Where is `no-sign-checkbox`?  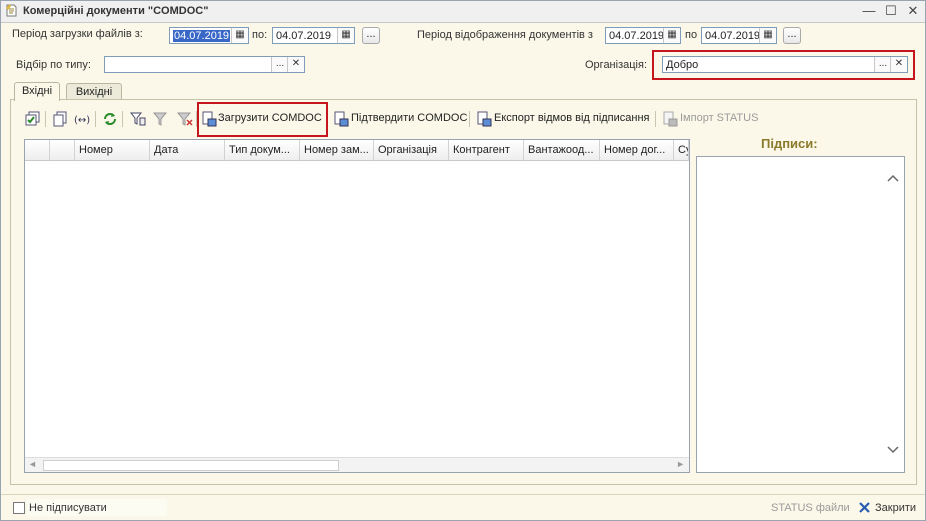
no-sign-checkbox is located at coordinates (19, 508).